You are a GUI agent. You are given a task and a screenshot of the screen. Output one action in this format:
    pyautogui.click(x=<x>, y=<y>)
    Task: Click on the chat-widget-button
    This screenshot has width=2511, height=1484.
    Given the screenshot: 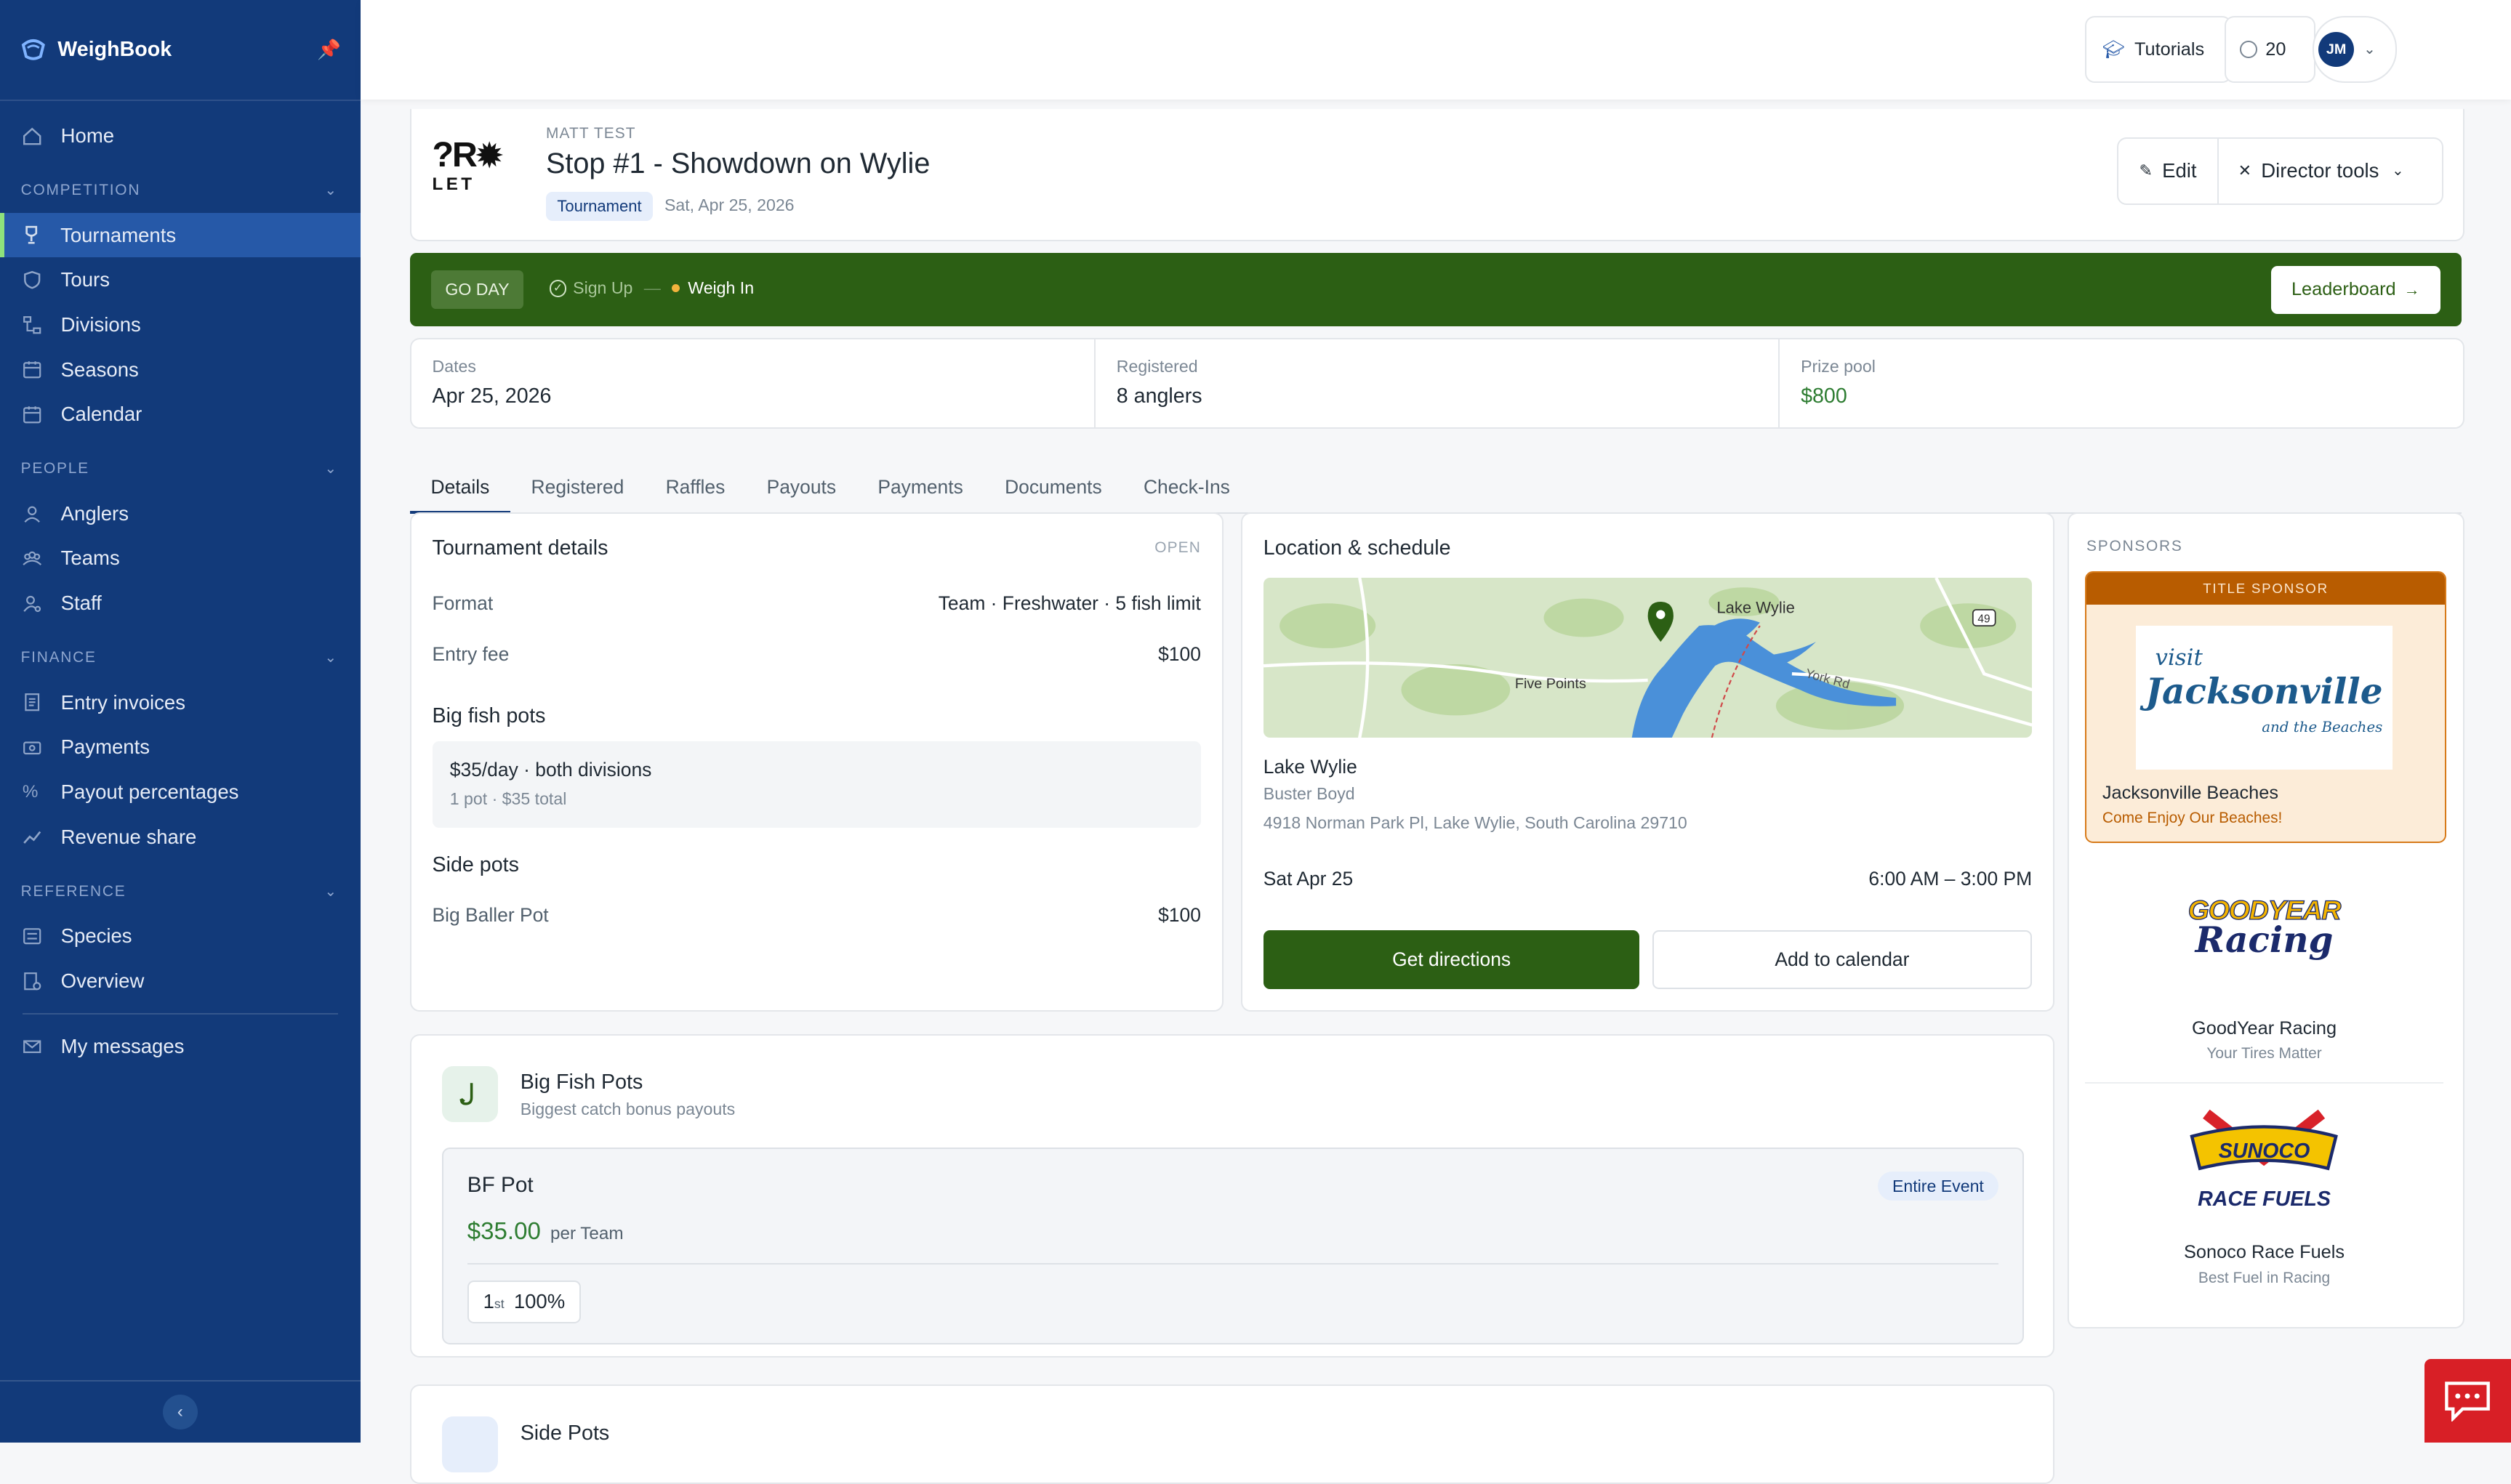 What is the action you would take?
    pyautogui.click(x=2467, y=1401)
    